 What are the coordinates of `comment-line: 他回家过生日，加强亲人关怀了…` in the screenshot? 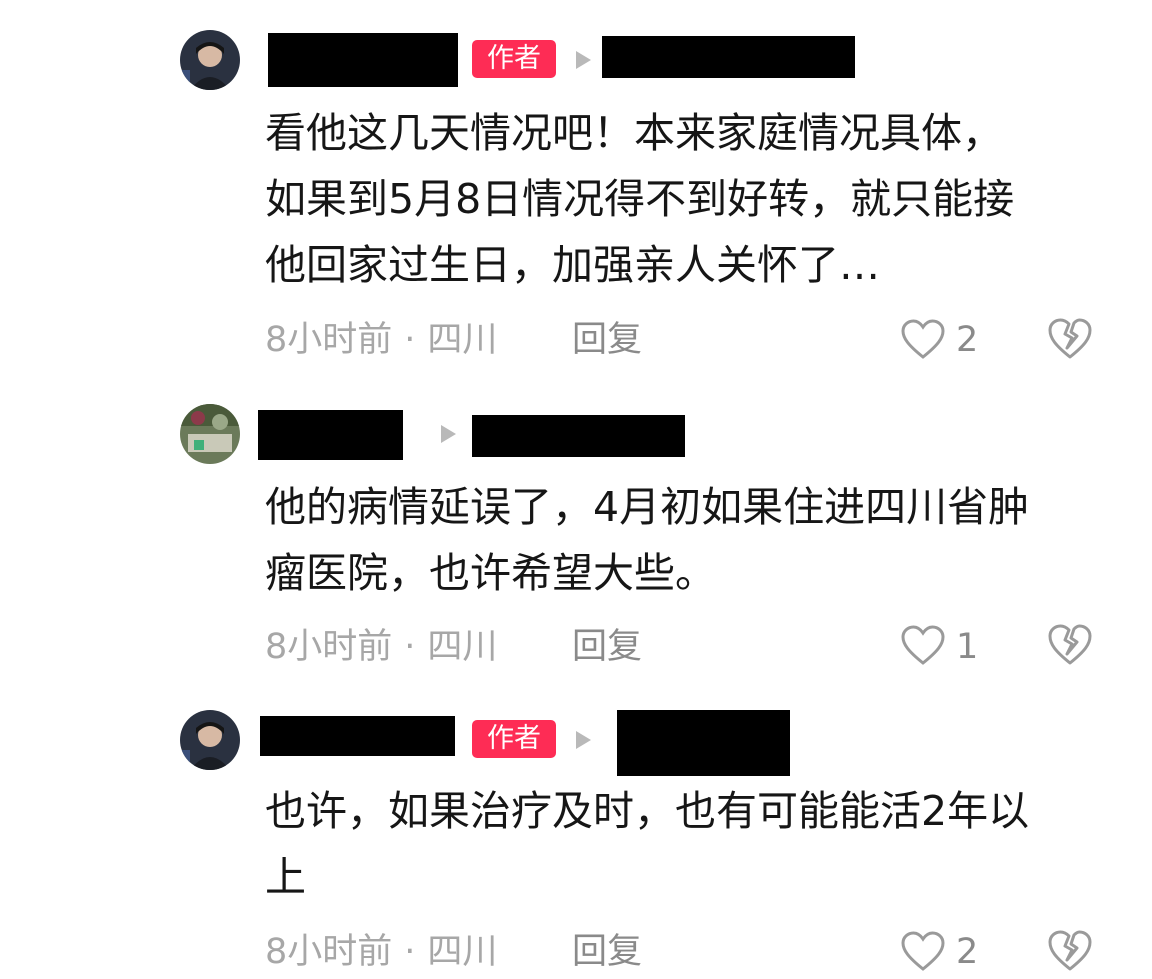 It's located at (572, 265).